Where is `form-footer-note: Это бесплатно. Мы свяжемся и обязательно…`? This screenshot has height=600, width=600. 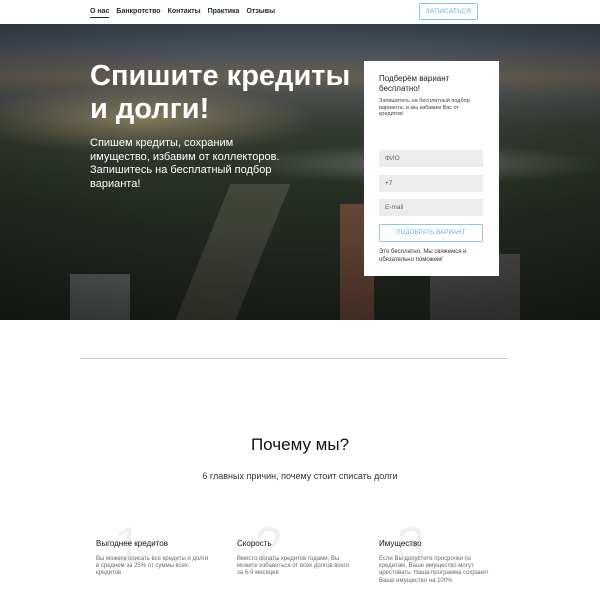 form-footer-note: Это бесплатно. Мы свяжемся и обязательно… is located at coordinates (423, 256).